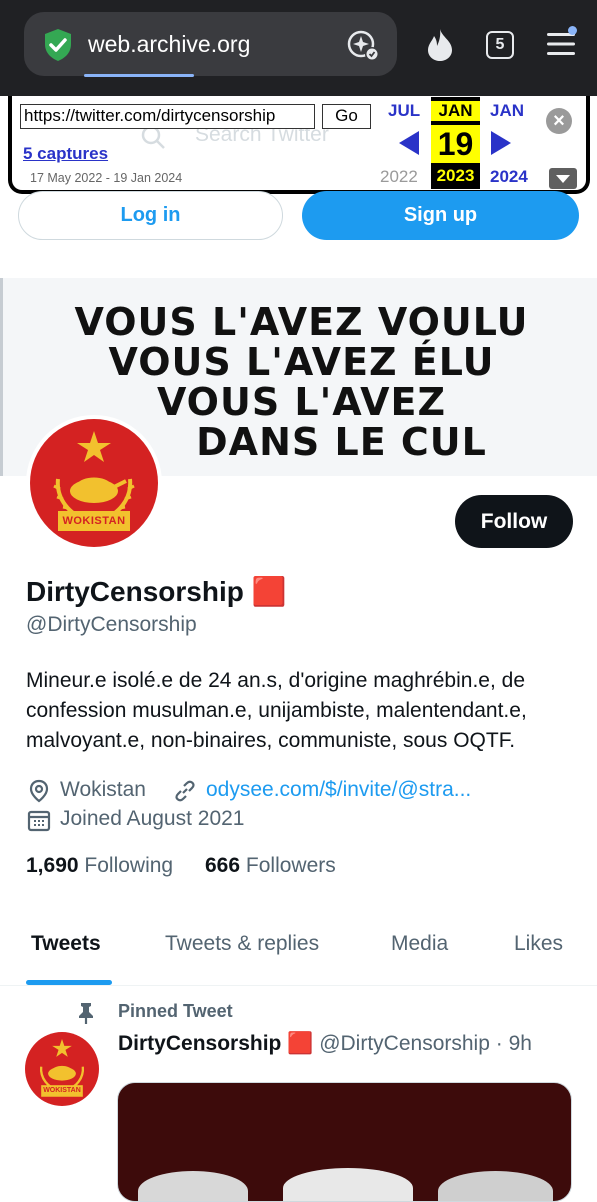 The image size is (597, 1202). I want to click on tweet-author-line: DirtyCensorship 🟥 @DirtyCensorship · 9h, so click(325, 1044).